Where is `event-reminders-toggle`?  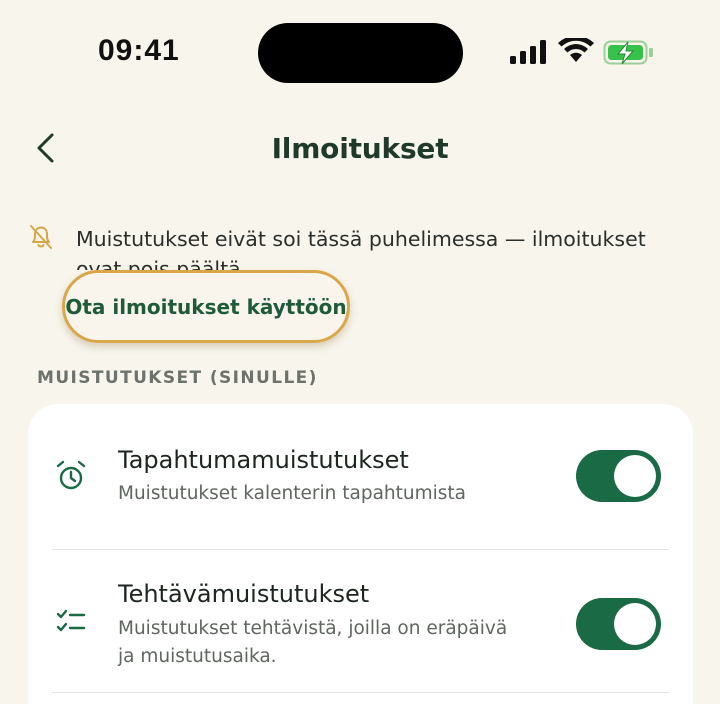
event-reminders-toggle is located at coordinates (618, 476).